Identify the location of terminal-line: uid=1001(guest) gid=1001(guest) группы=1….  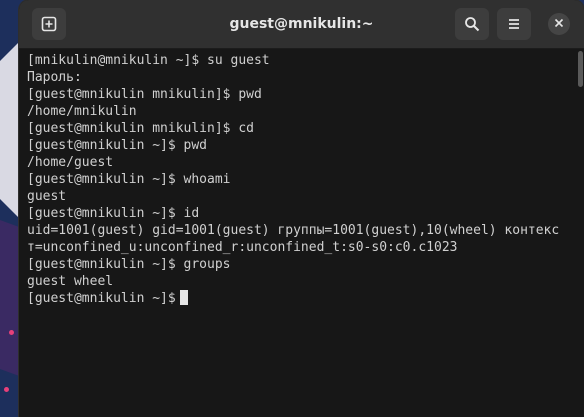
(293, 230).